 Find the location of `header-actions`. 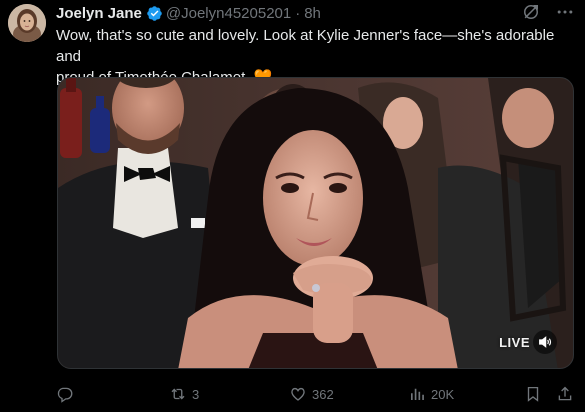

header-actions is located at coordinates (548, 12).